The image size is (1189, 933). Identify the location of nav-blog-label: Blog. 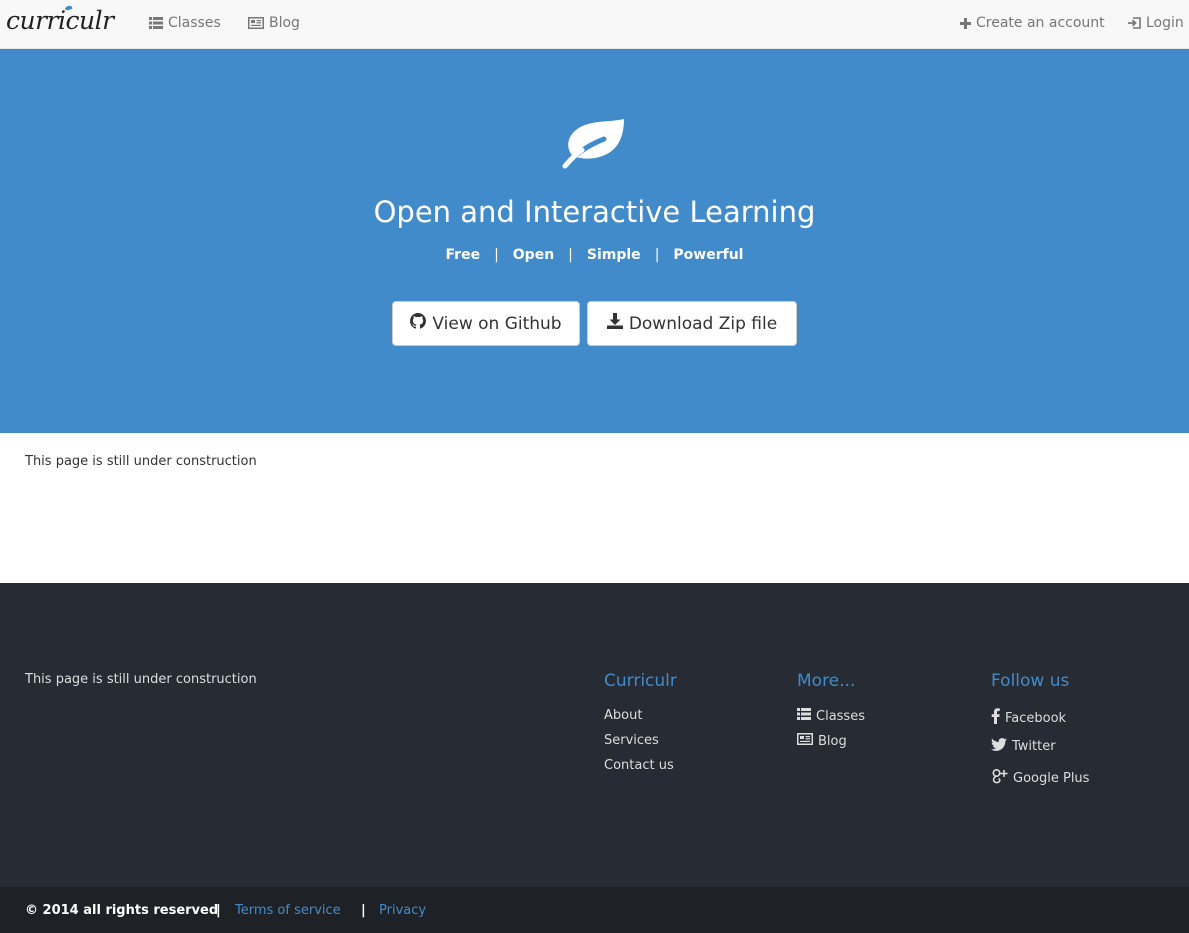
(284, 23).